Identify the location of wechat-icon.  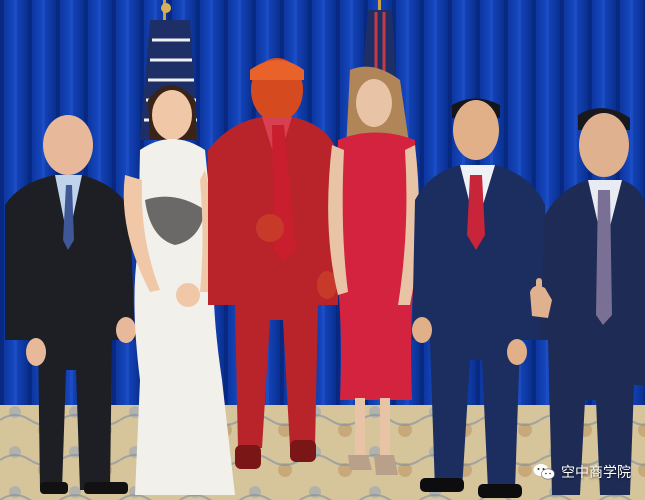
(544, 472).